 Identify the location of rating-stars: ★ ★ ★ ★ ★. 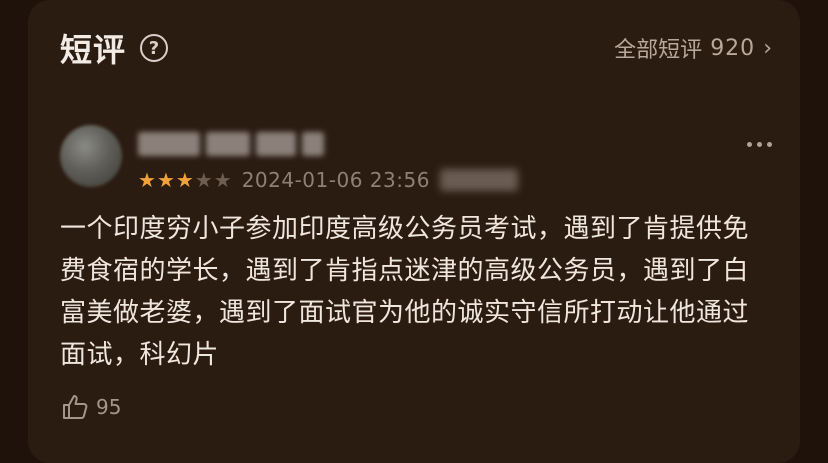
(185, 180).